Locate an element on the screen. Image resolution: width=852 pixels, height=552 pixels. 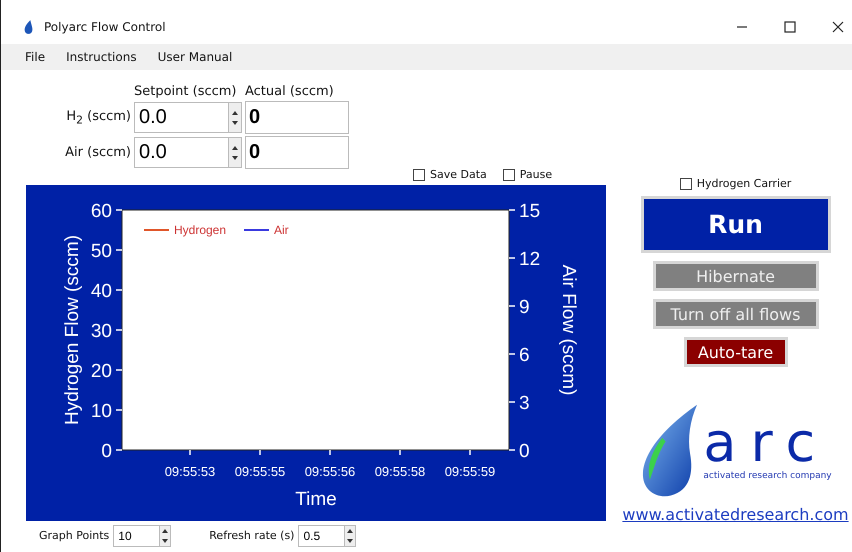
tick-label: 09:55:59 is located at coordinates (470, 471).